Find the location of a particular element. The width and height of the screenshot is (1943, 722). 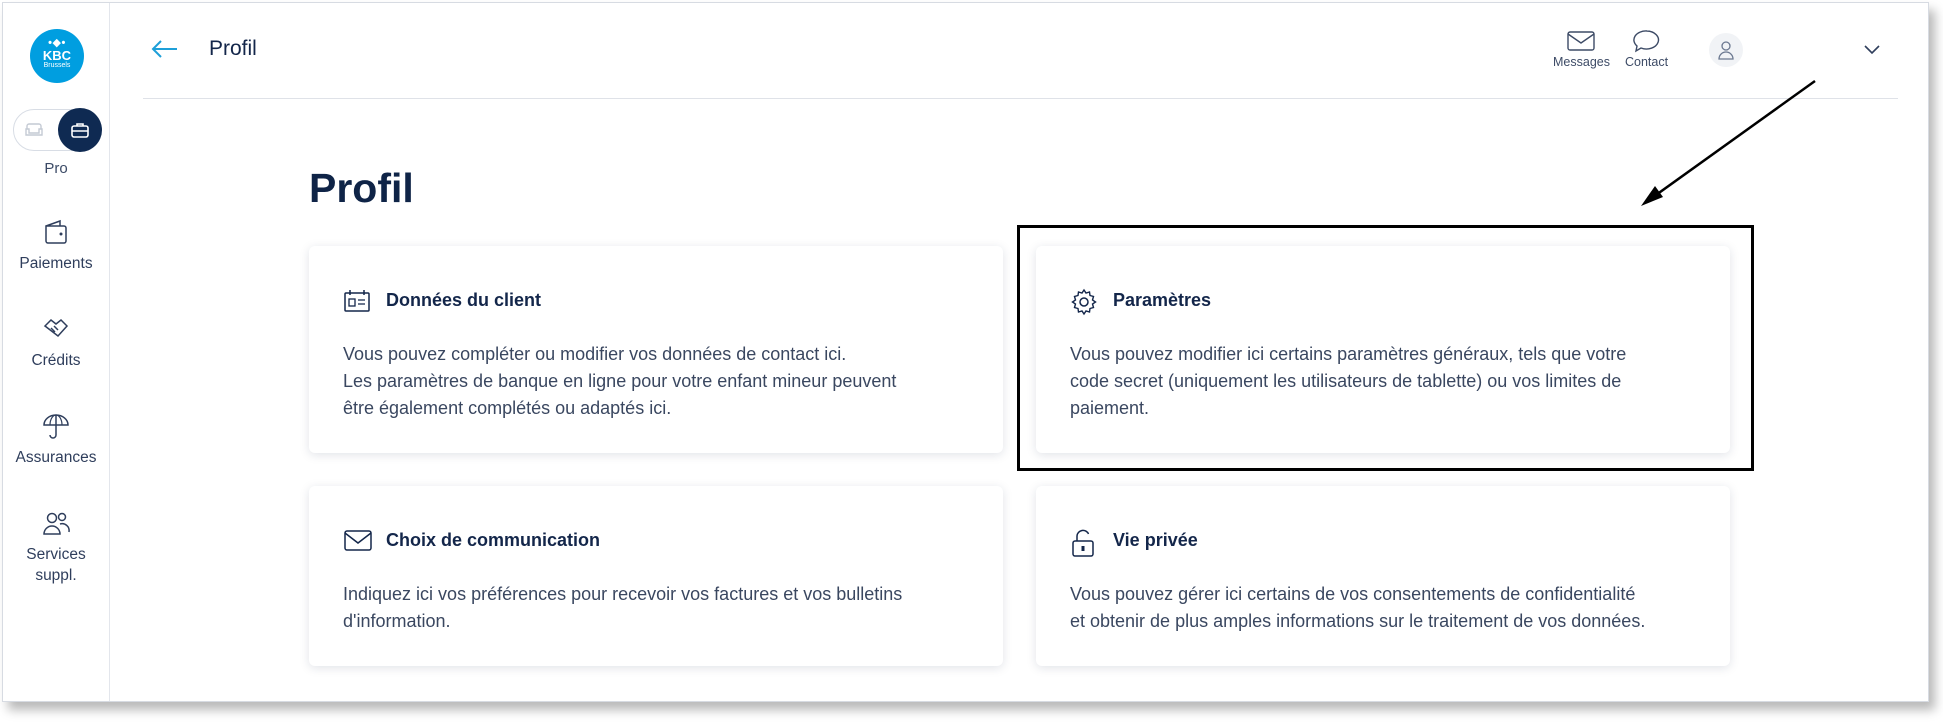

label-line: suppl. is located at coordinates (56, 575).